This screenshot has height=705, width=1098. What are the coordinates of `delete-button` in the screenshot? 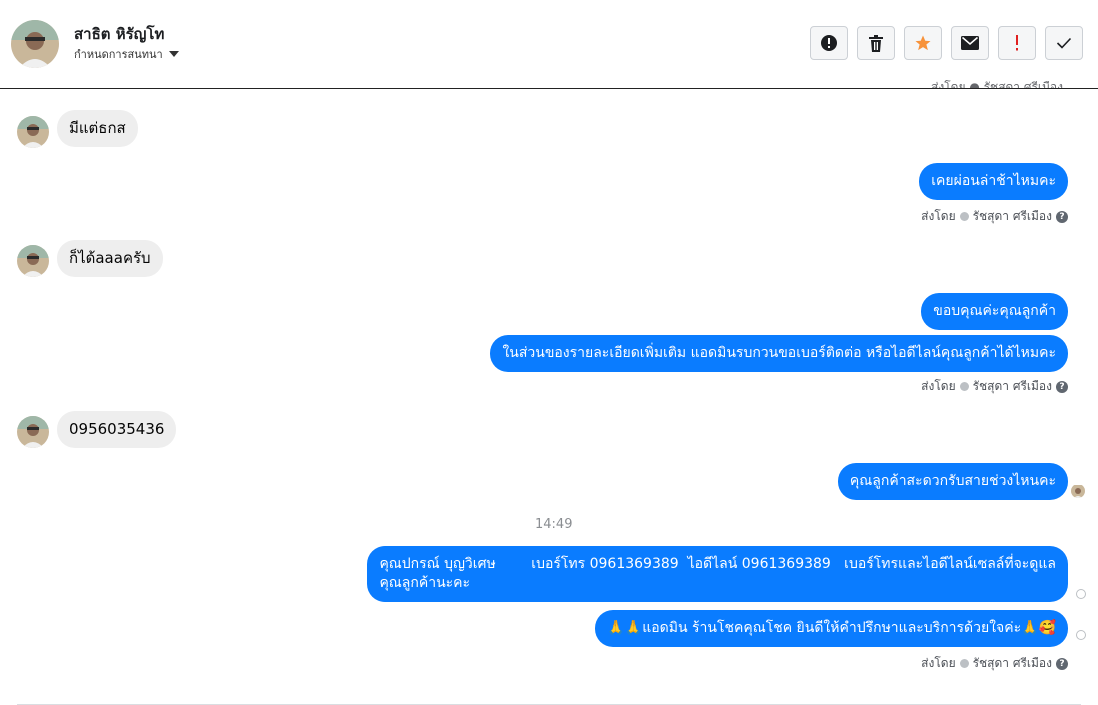 It's located at (876, 43).